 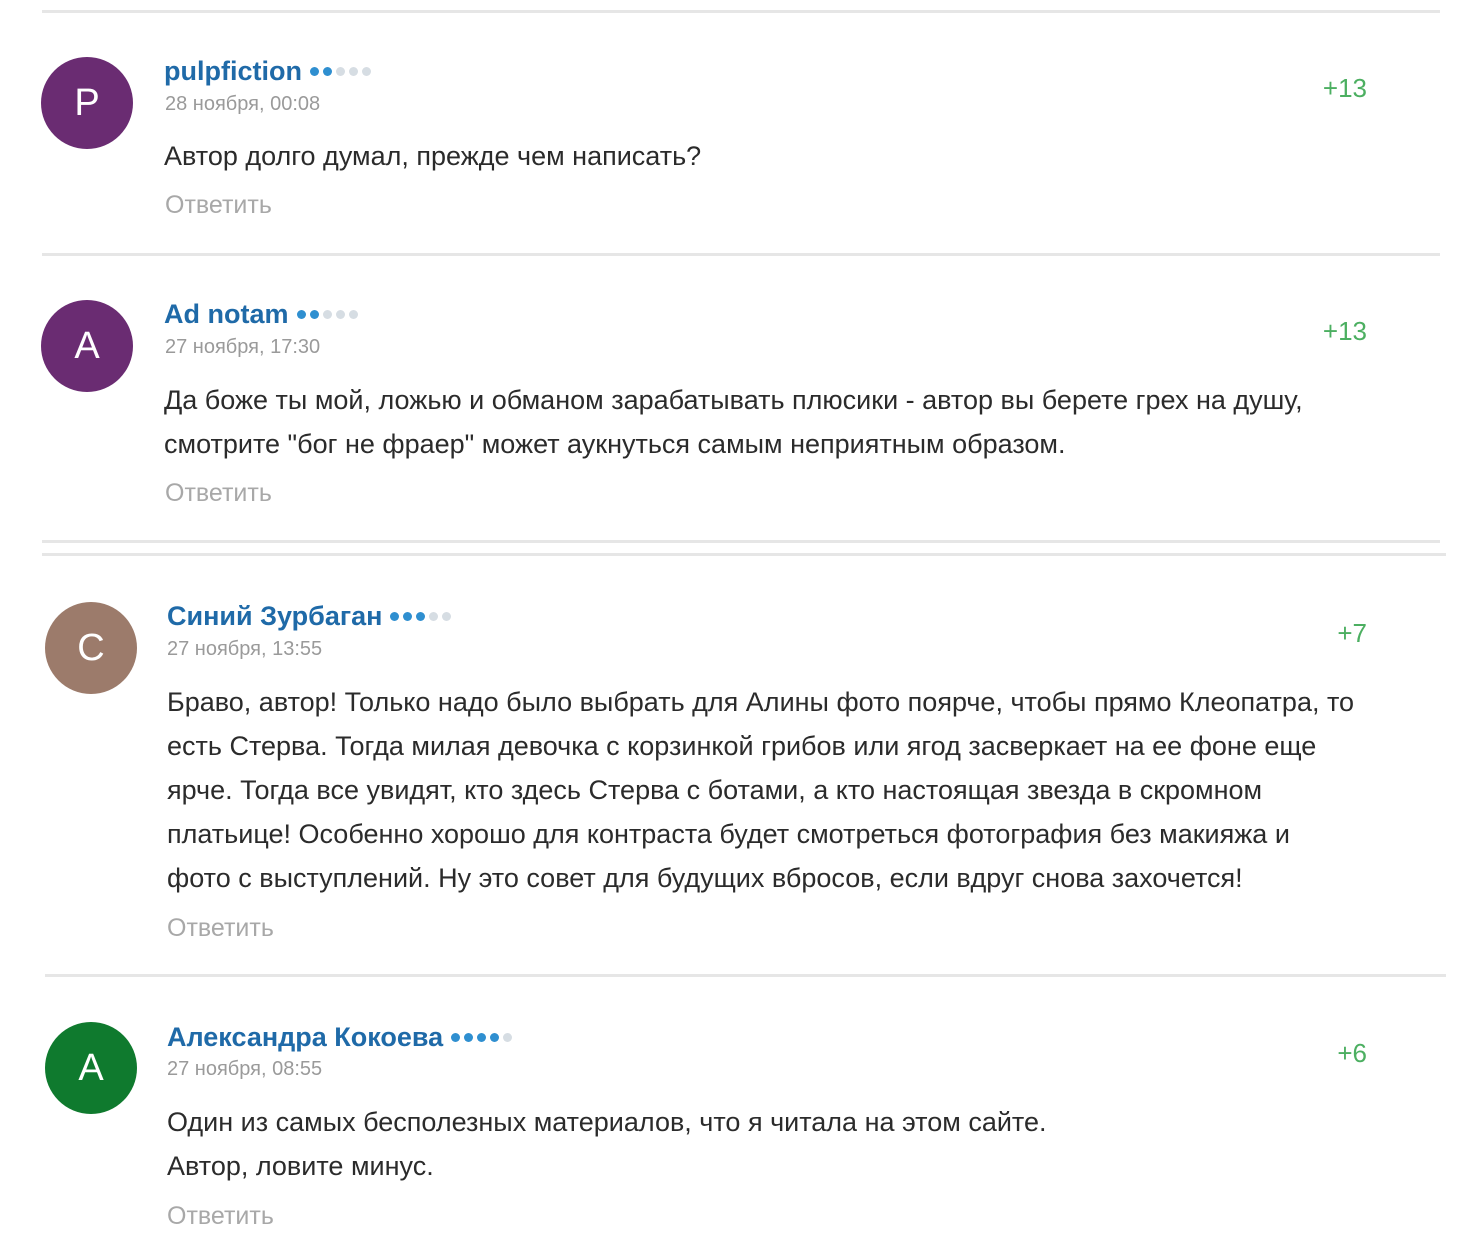 I want to click on comment-score: +6, so click(x=1352, y=1053).